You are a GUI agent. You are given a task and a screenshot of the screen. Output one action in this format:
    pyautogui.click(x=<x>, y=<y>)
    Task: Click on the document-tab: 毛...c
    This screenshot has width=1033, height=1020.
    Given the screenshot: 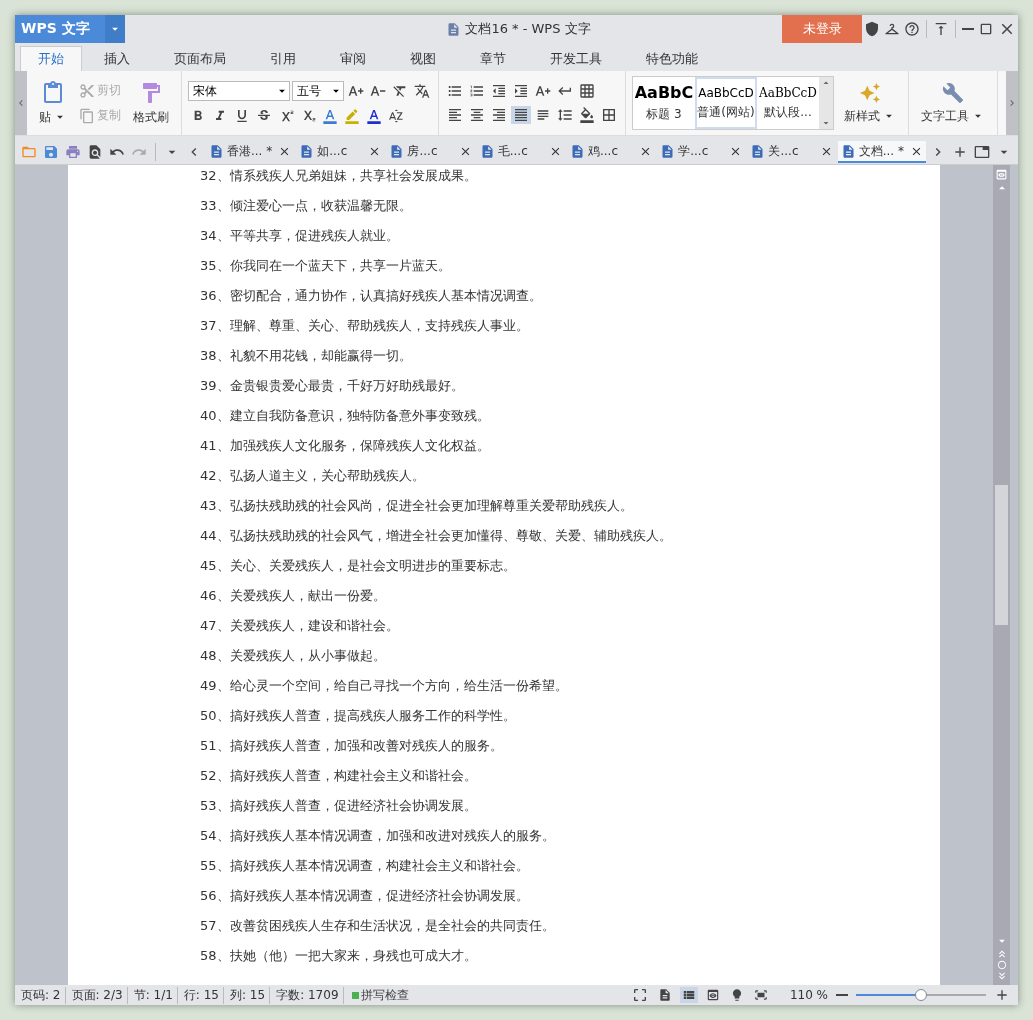 What is the action you would take?
    pyautogui.click(x=520, y=152)
    